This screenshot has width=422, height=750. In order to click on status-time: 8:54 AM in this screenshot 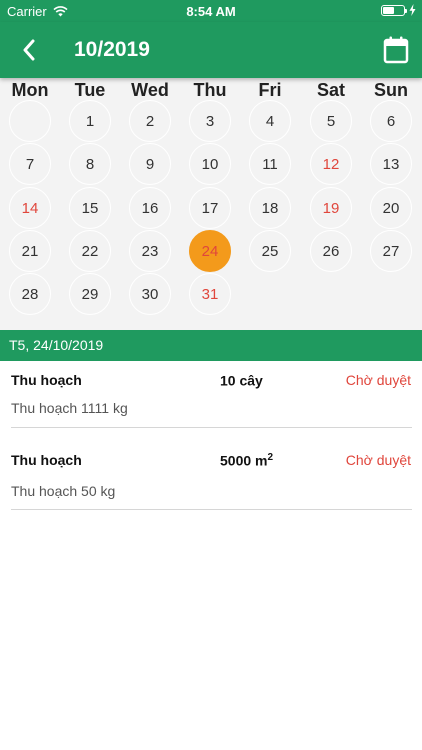, I will do `click(211, 11)`.